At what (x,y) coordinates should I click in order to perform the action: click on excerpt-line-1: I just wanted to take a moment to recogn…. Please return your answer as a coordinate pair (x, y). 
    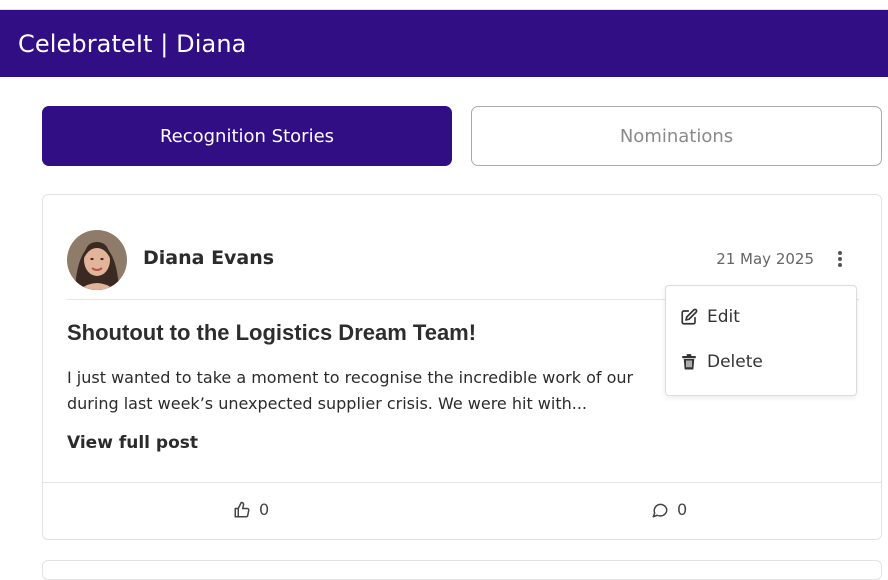
    Looking at the image, I should click on (350, 377).